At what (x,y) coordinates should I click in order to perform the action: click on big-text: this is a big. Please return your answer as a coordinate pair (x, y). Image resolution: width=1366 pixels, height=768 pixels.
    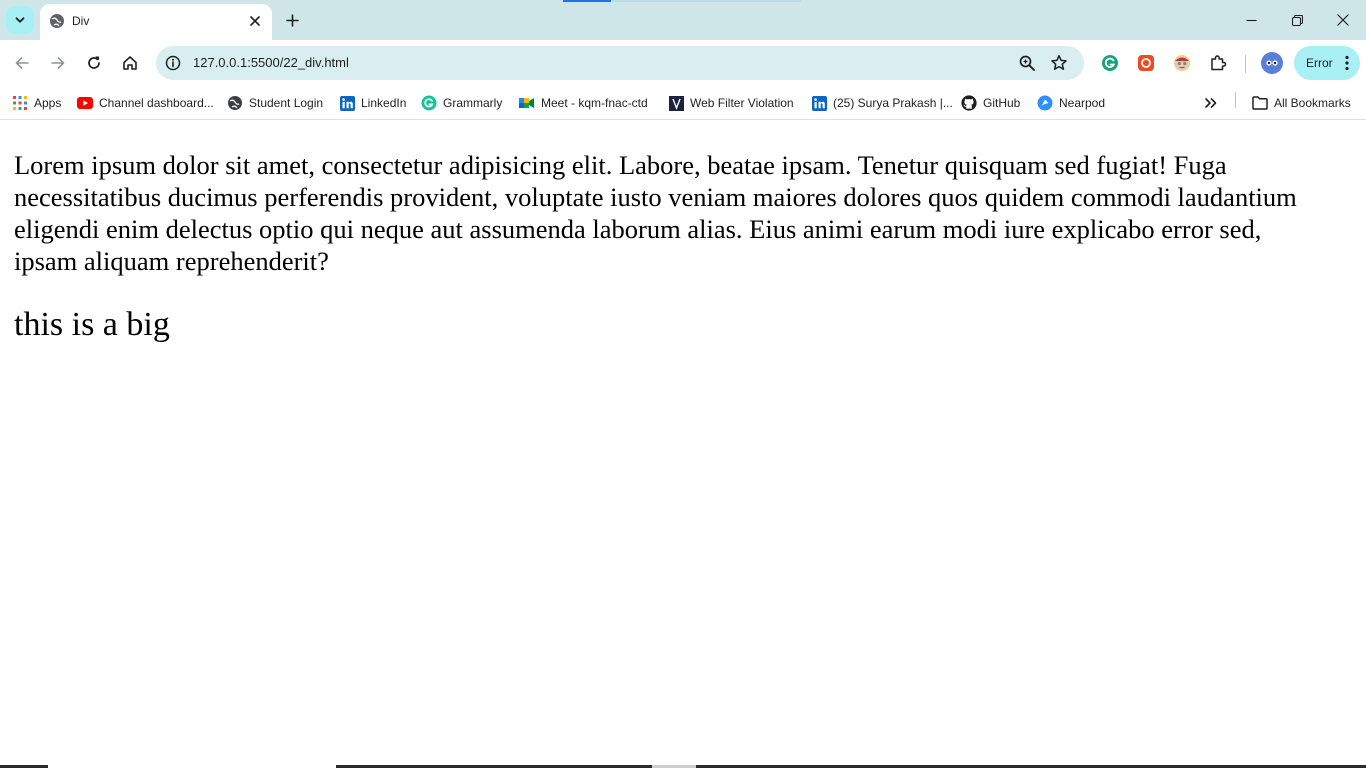
    Looking at the image, I should click on (92, 324).